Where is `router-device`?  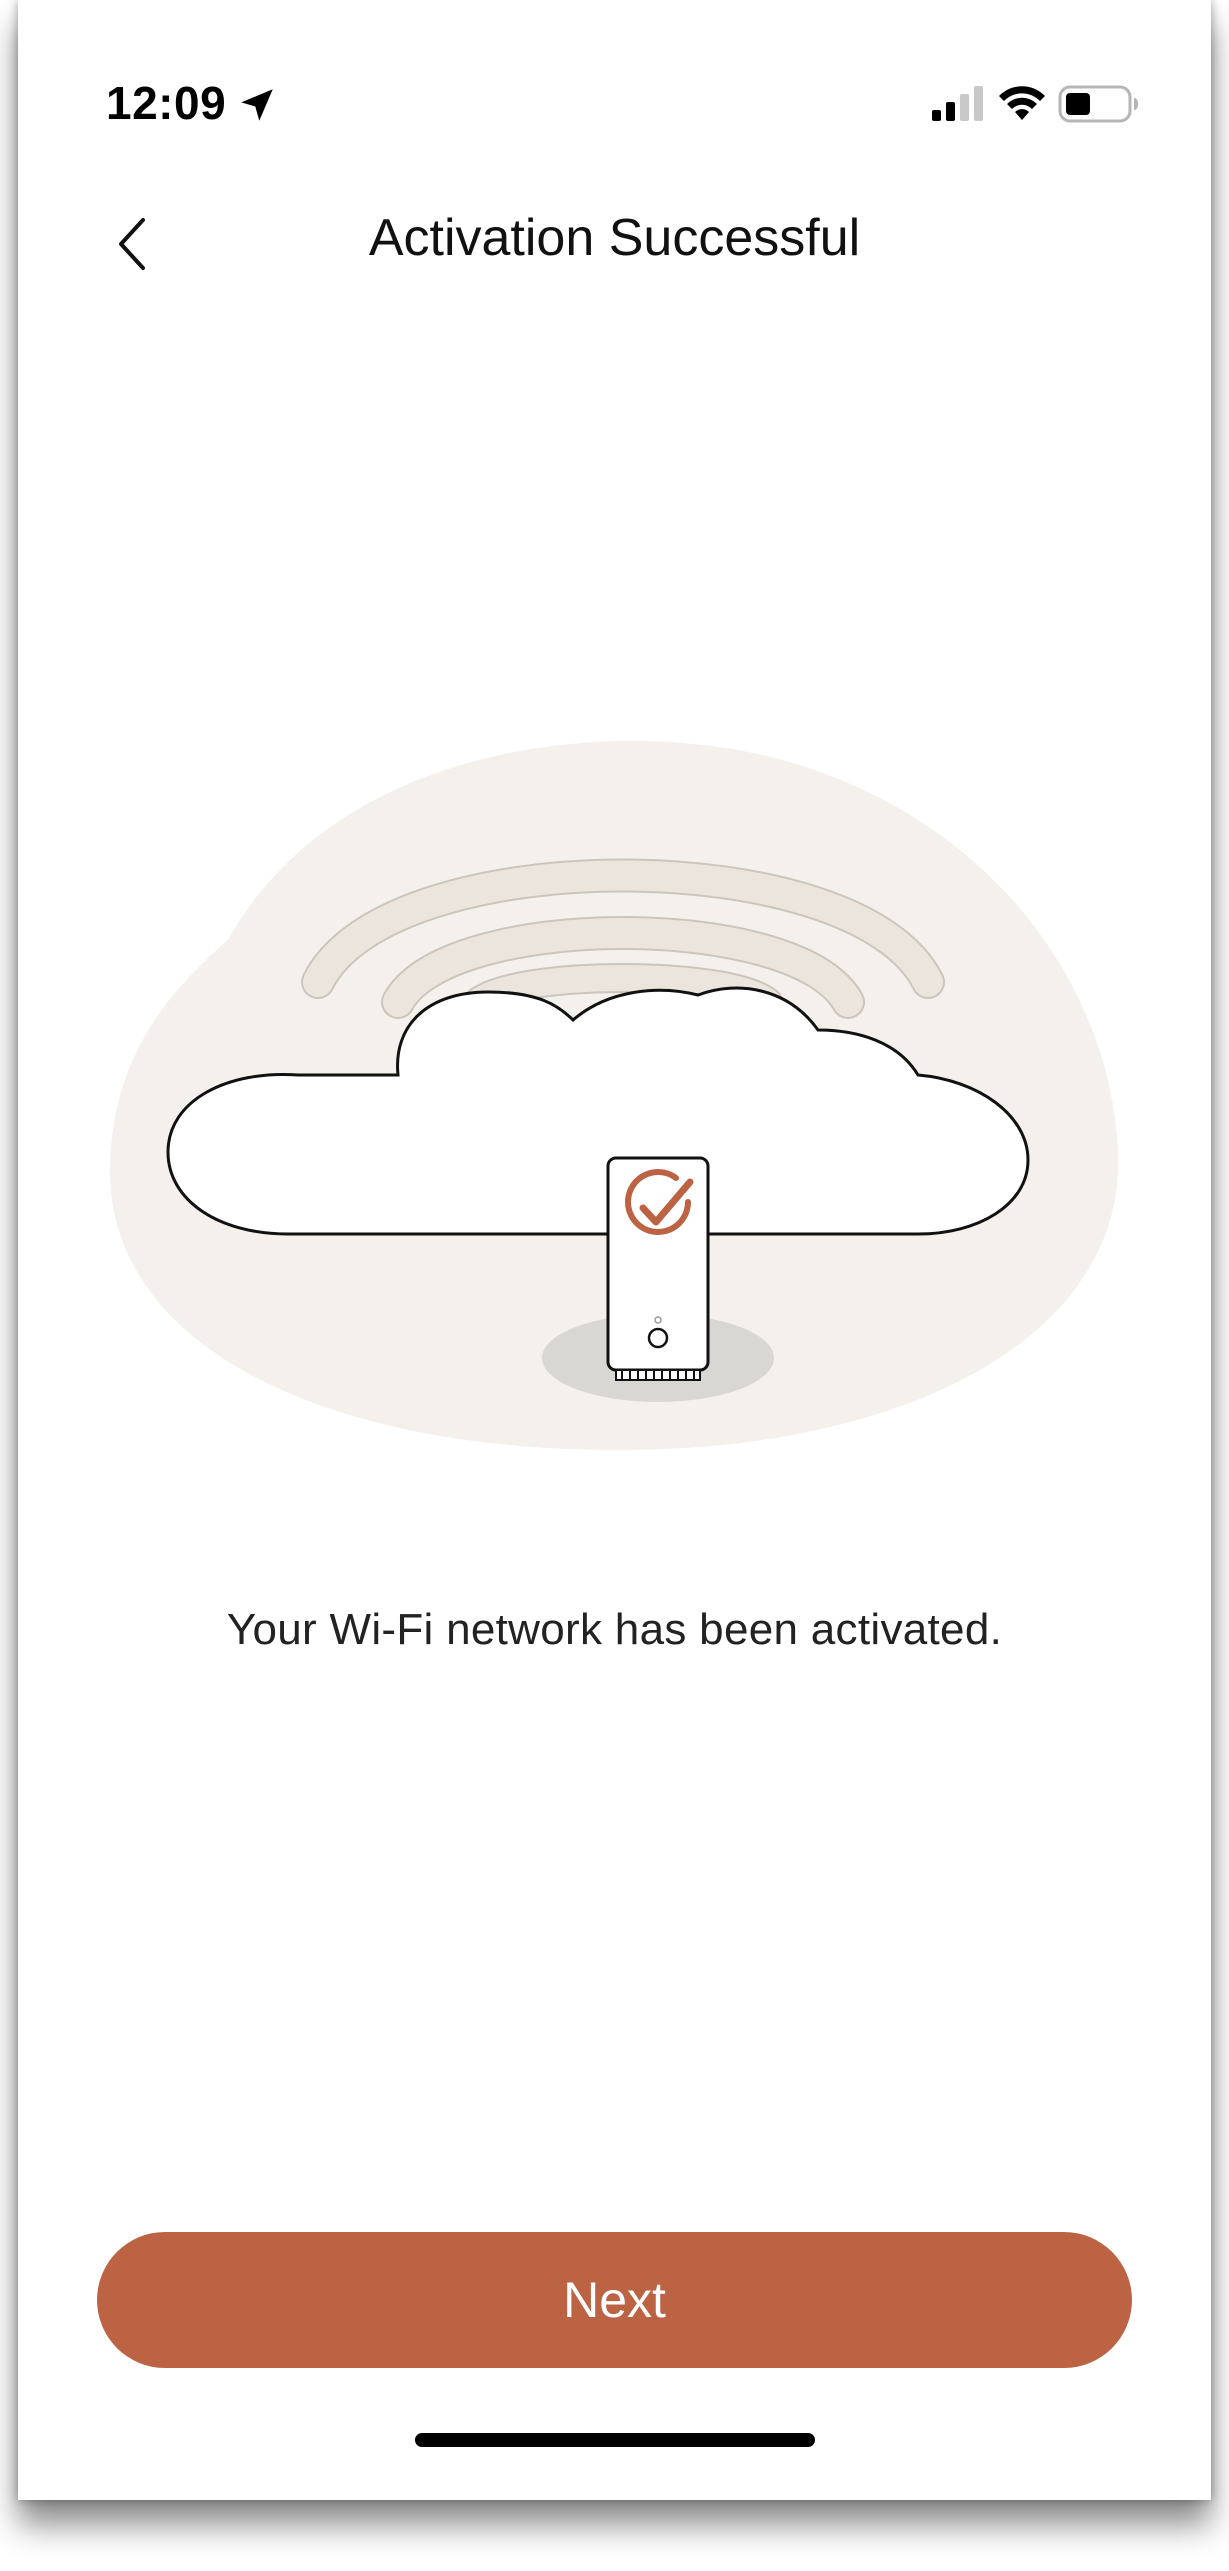 router-device is located at coordinates (658, 1268).